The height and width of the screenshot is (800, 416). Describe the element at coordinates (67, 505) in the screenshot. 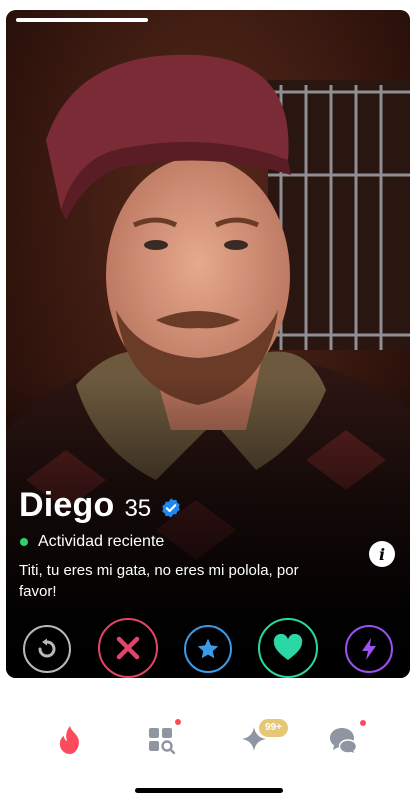

I see `profile-name: Diego` at that location.